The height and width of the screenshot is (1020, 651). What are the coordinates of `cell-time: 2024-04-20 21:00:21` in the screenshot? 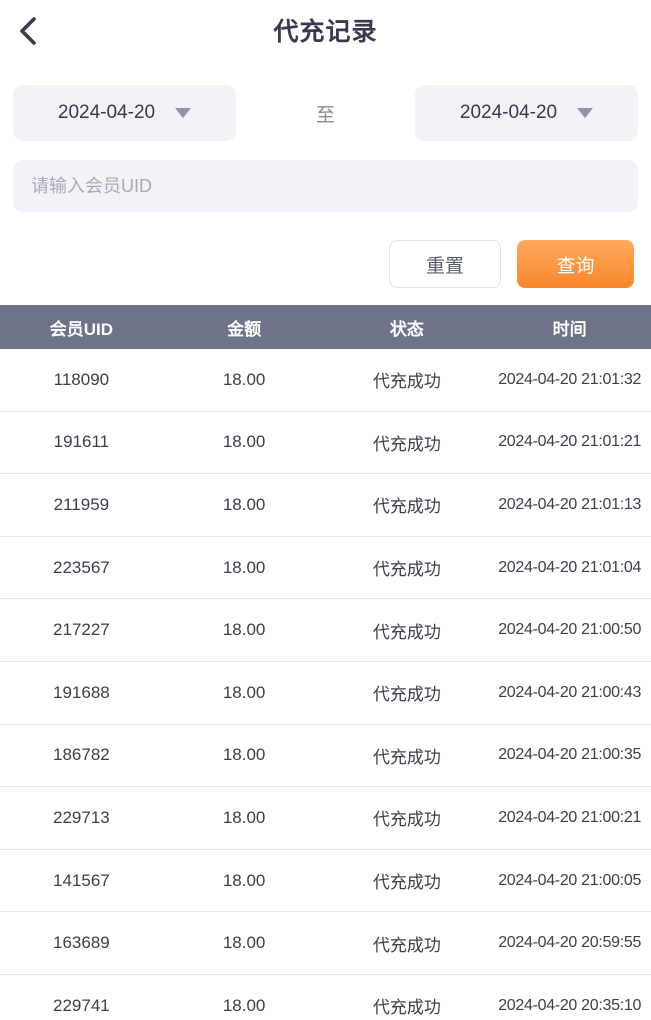 It's located at (570, 817).